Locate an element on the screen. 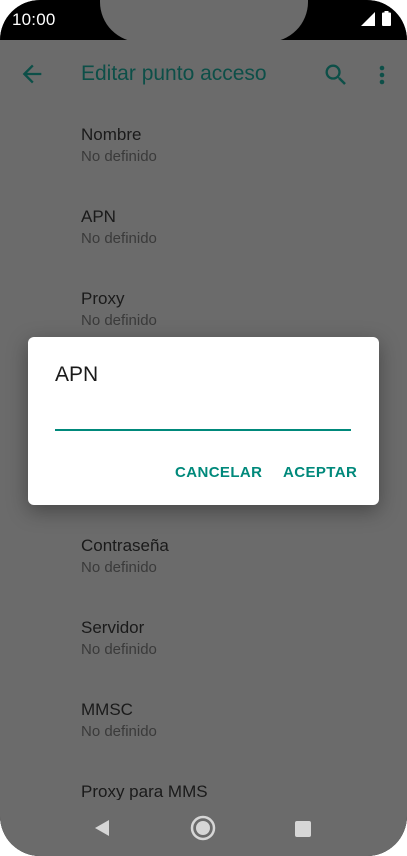 This screenshot has width=407, height=856. battery-icon is located at coordinates (386, 21).